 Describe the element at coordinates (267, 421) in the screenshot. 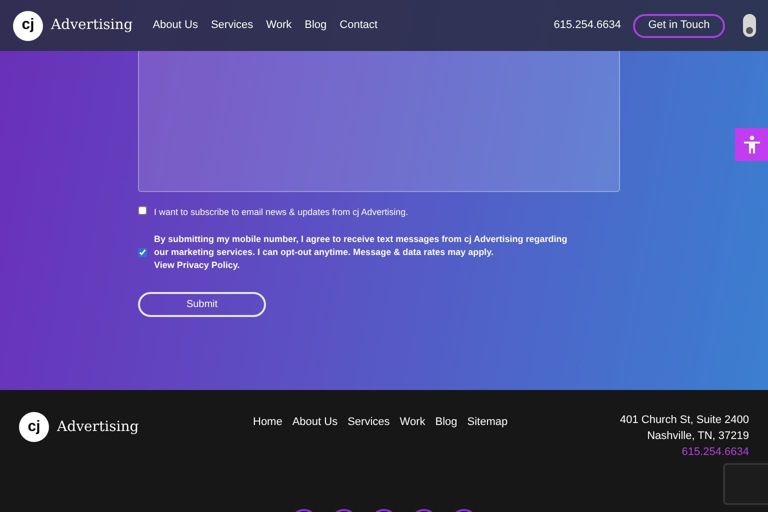

I see `footer-nav-link: Home` at that location.